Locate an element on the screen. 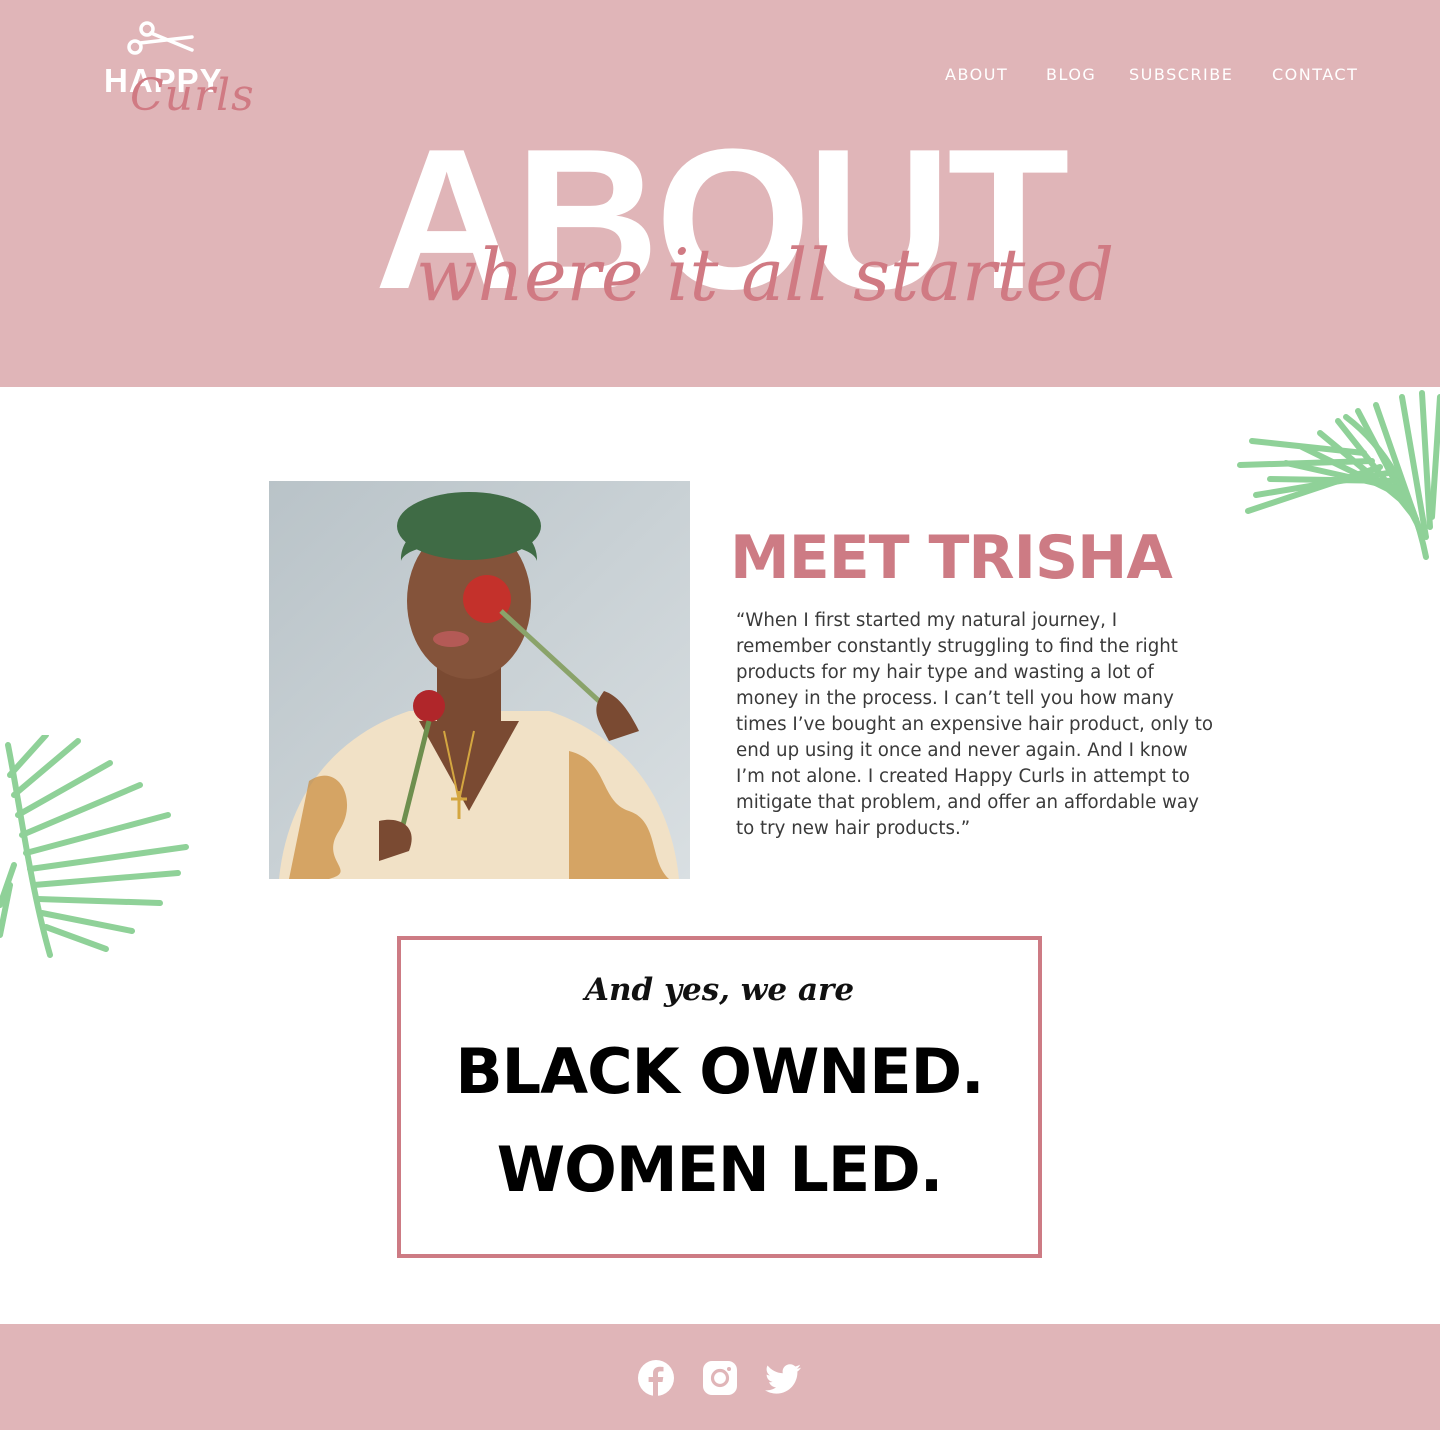  page-subtitle: where it all started is located at coordinates (765, 275).